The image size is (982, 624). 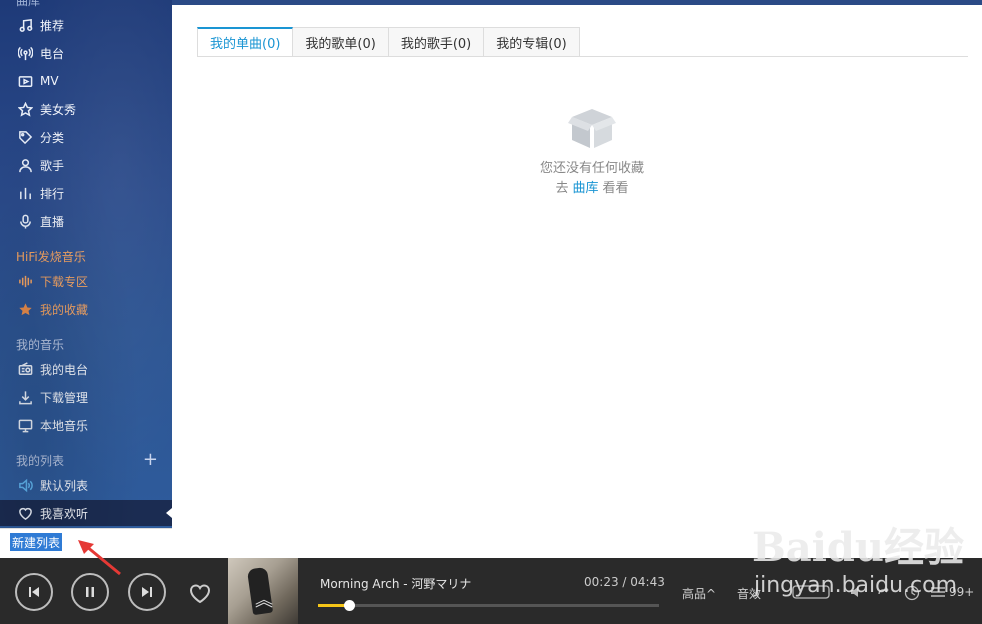 I want to click on sidebar-item-download-zone: 下载专区, so click(x=86, y=281).